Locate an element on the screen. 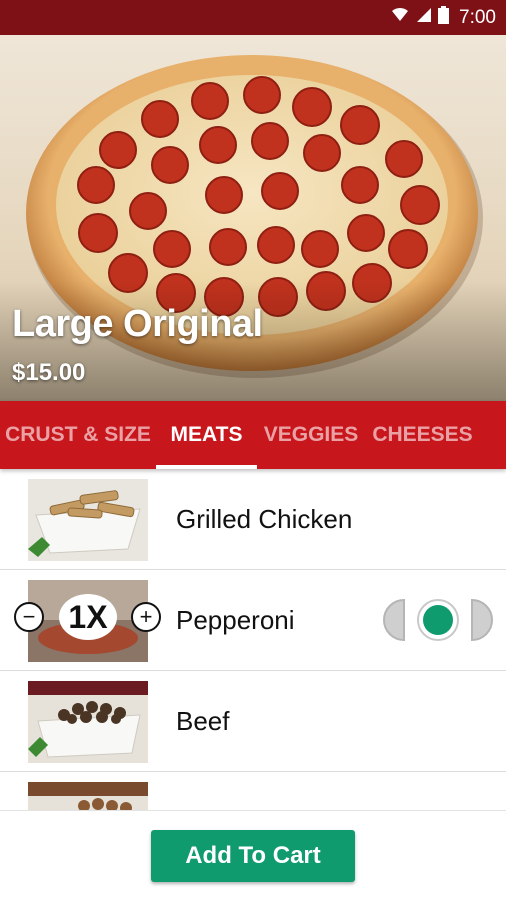 The width and height of the screenshot is (506, 901). tab-meats: MEATS is located at coordinates (206, 435).